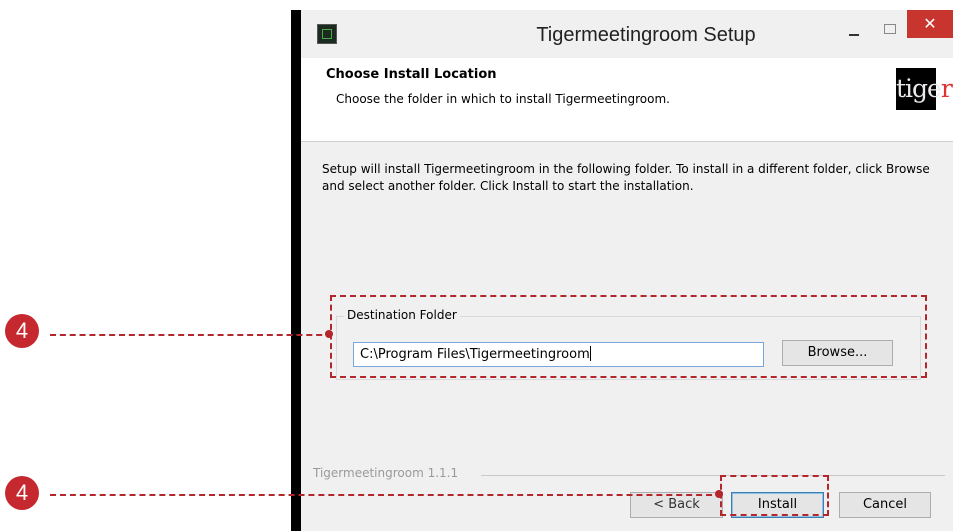 This screenshot has height=531, width=953. I want to click on callout-box-destination, so click(628, 336).